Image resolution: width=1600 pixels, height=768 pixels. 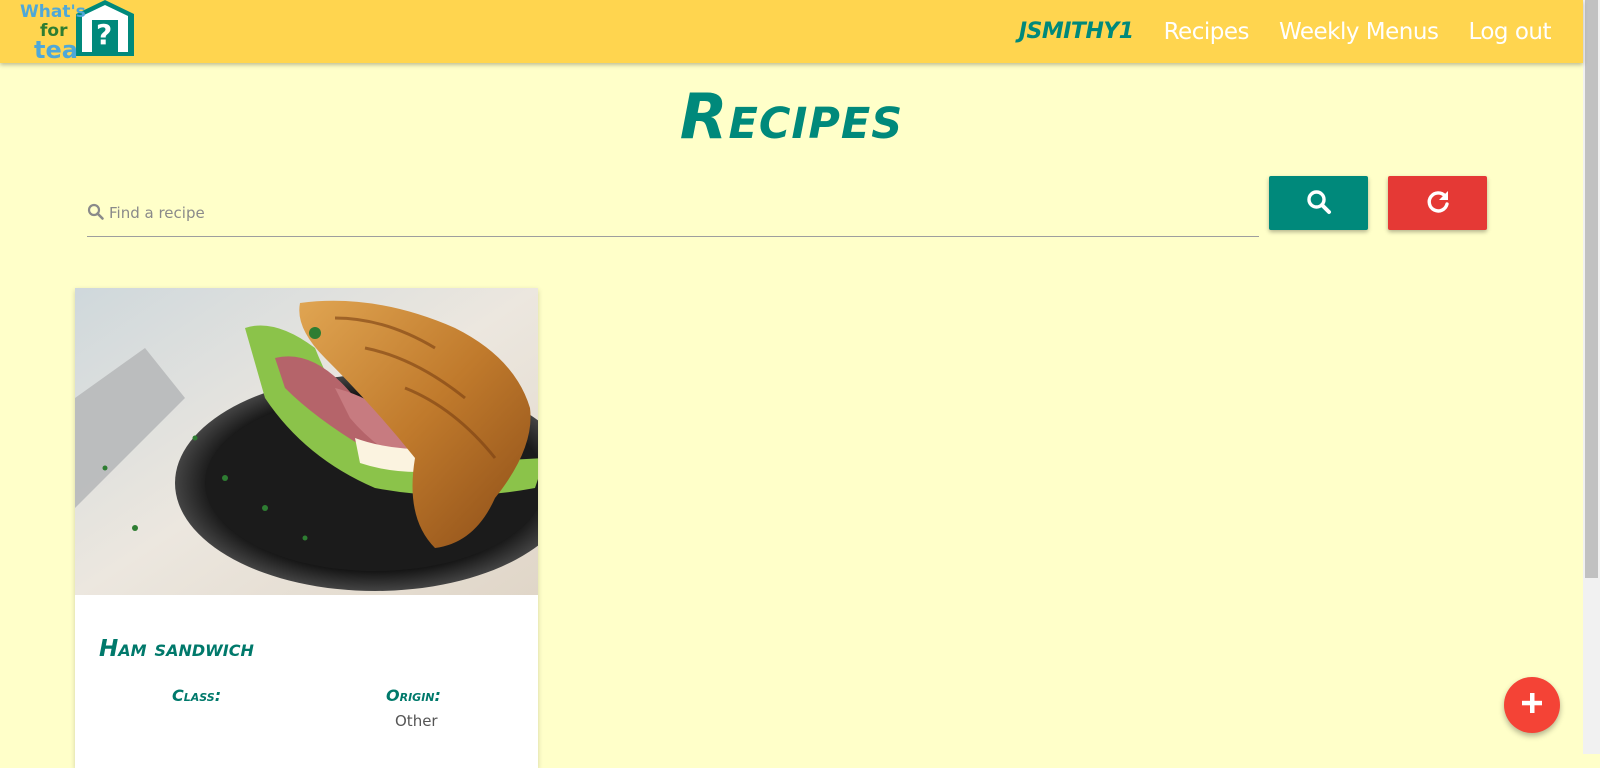 I want to click on recipe-title: Ham sandwich, so click(x=176, y=649).